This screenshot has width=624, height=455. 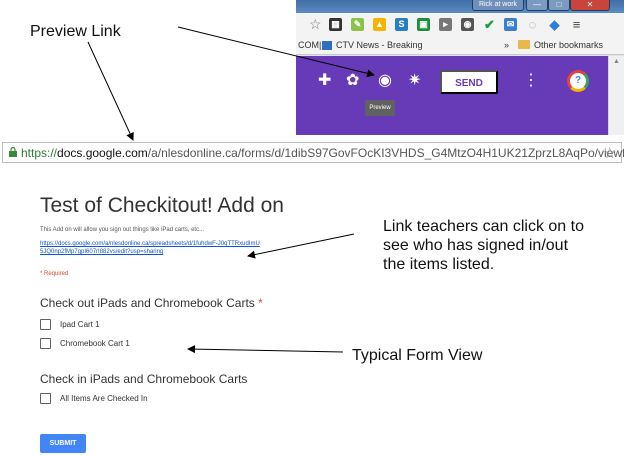 What do you see at coordinates (524, 44) in the screenshot?
I see `folder-icon` at bounding box center [524, 44].